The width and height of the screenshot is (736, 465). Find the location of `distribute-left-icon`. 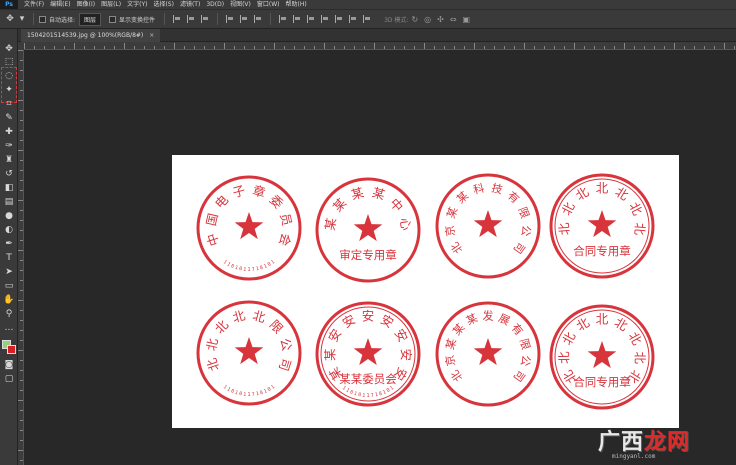

distribute-left-icon is located at coordinates (325, 19).